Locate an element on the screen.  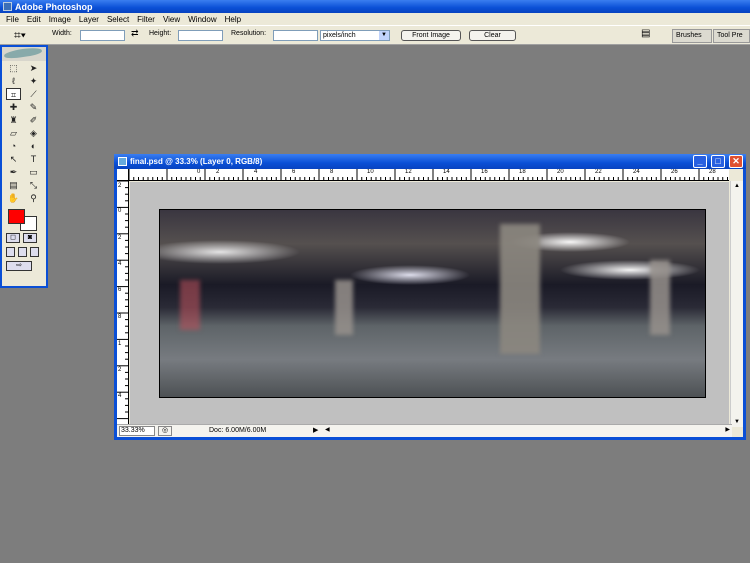
healing-brush-tool-icon: ✚ is located at coordinates (13, 107).